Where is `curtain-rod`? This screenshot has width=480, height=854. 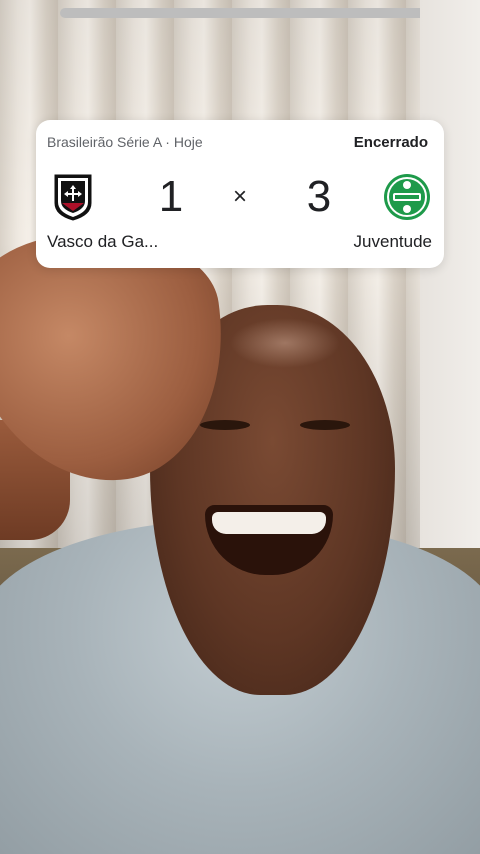
curtain-rod is located at coordinates (265, 13).